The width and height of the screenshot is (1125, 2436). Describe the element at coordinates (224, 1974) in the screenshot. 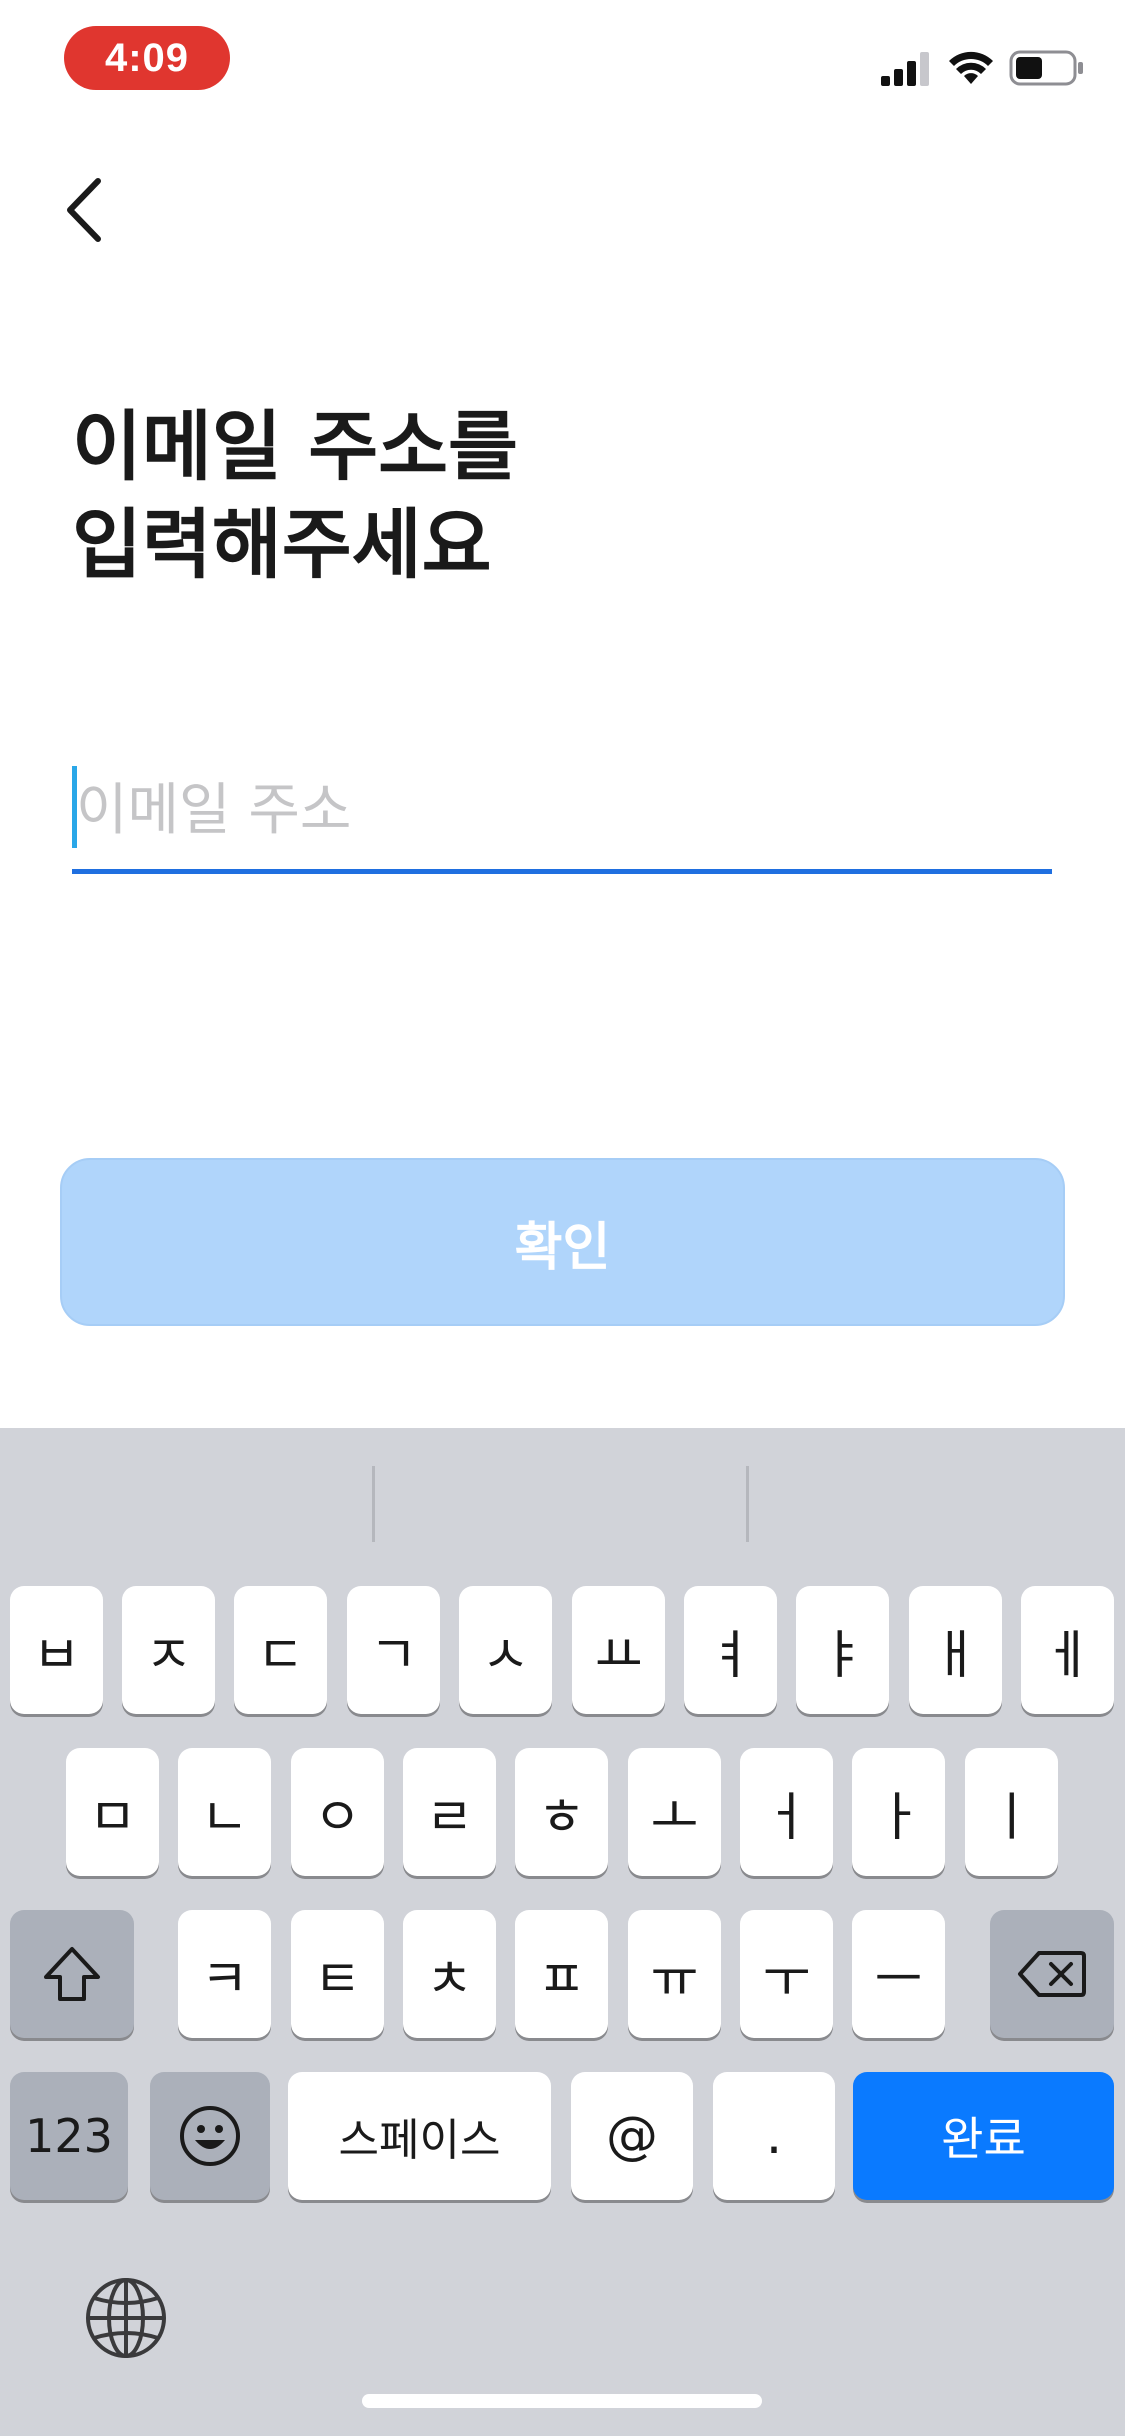

I see `key-k: ㅋ` at that location.